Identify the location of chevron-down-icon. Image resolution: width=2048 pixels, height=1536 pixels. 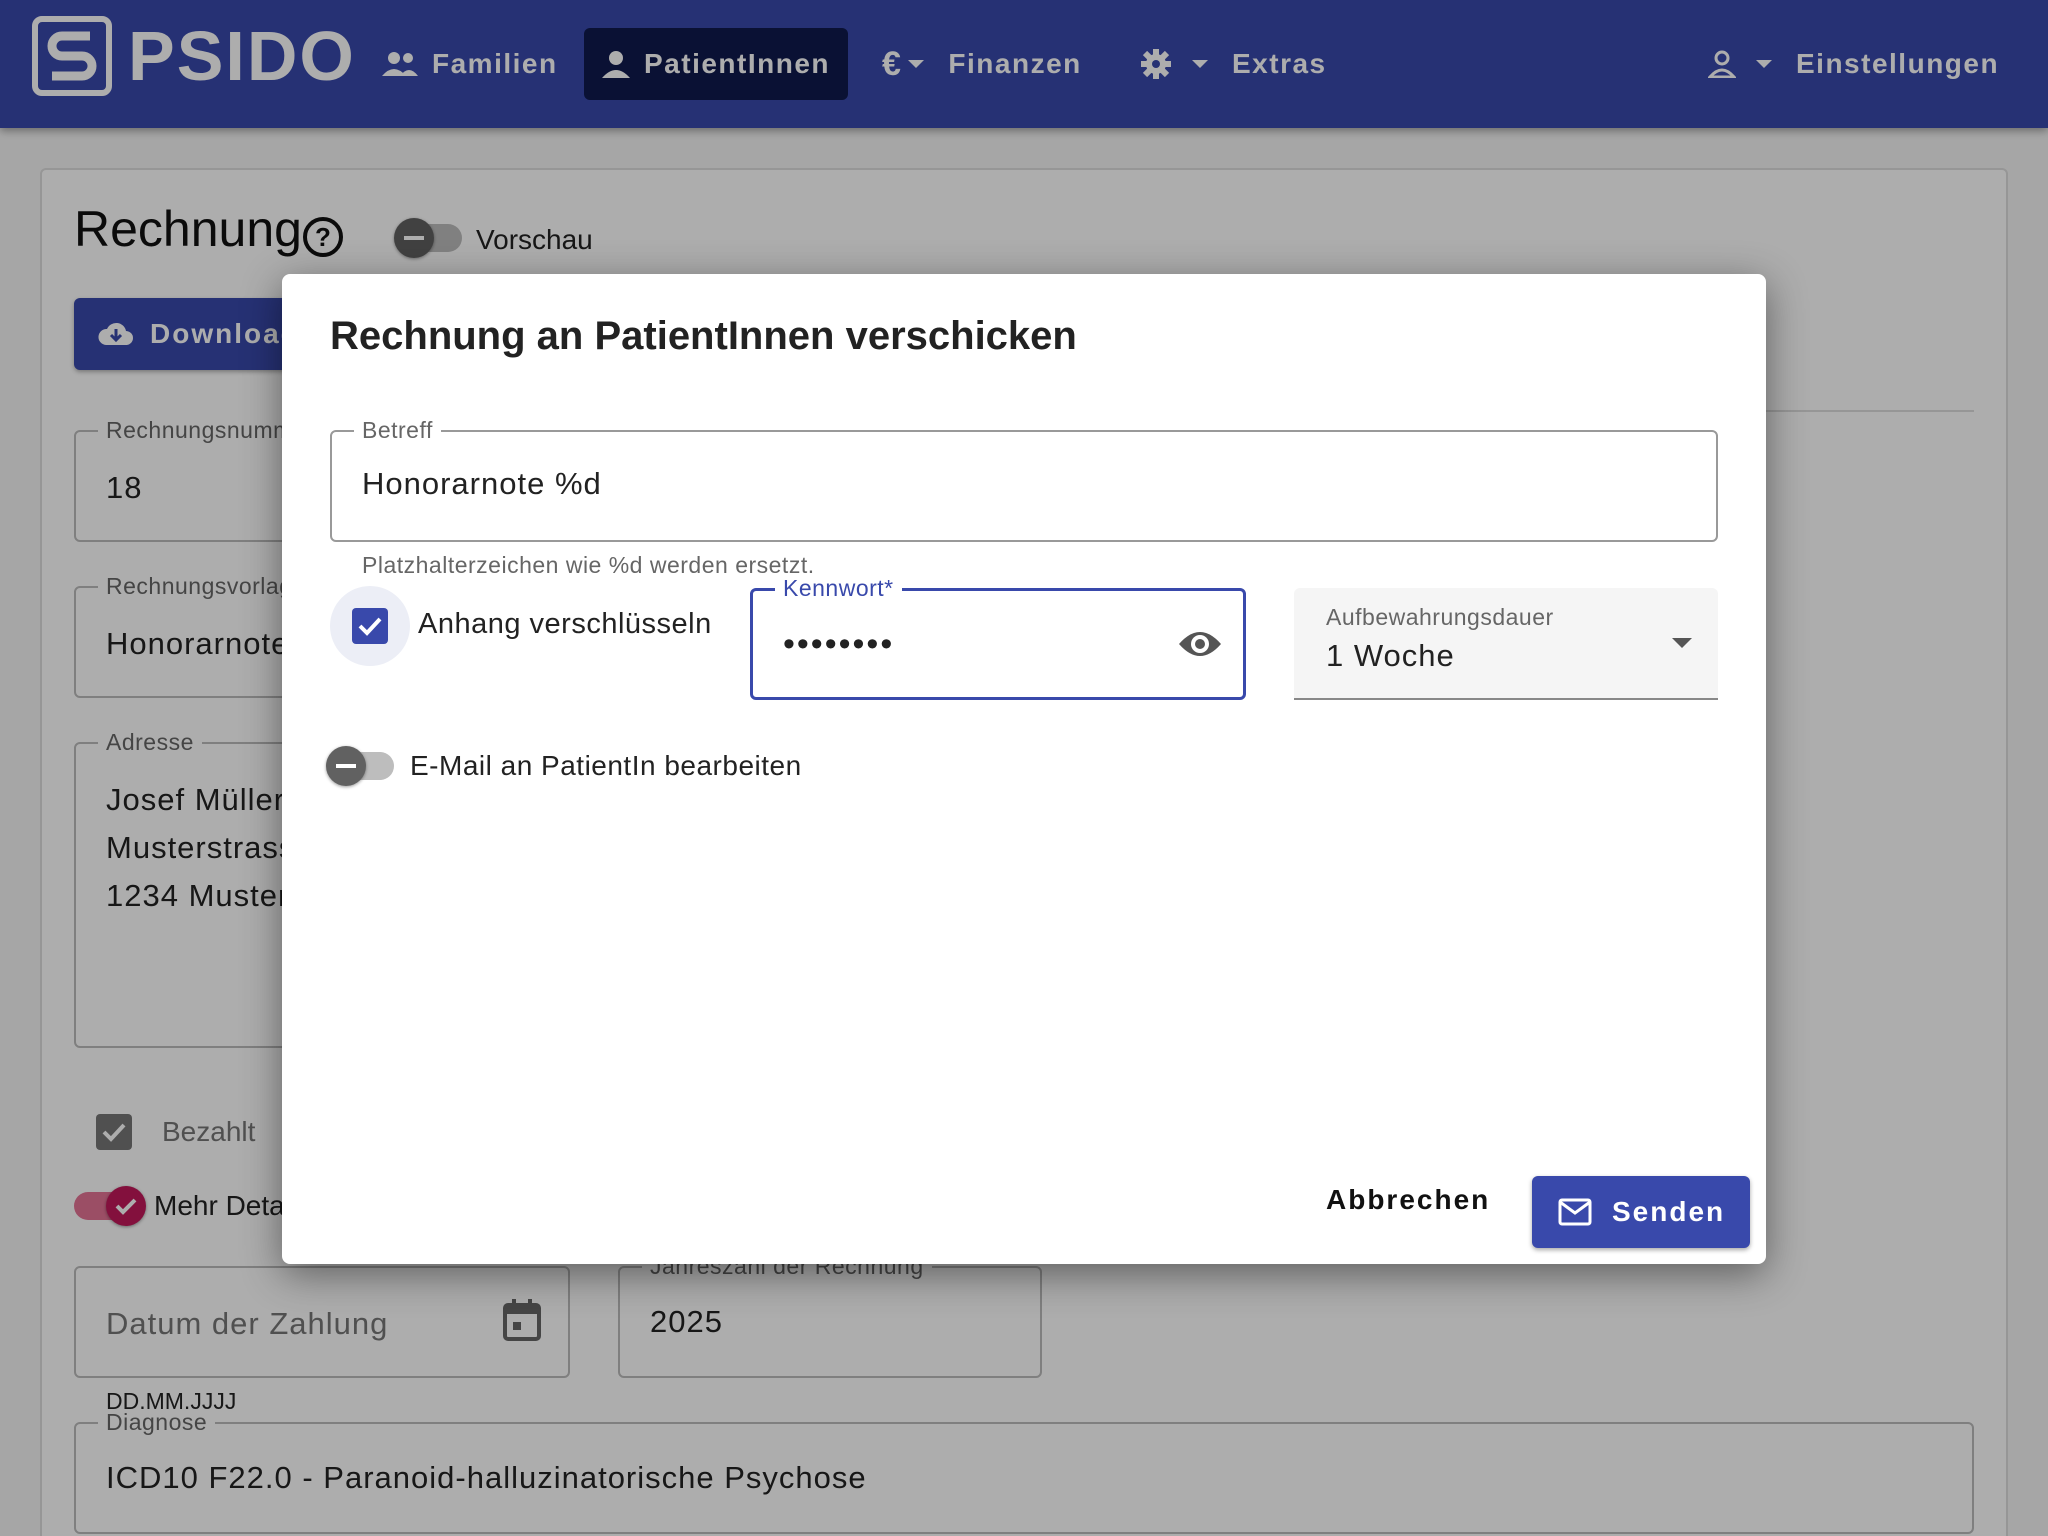
(1682, 643).